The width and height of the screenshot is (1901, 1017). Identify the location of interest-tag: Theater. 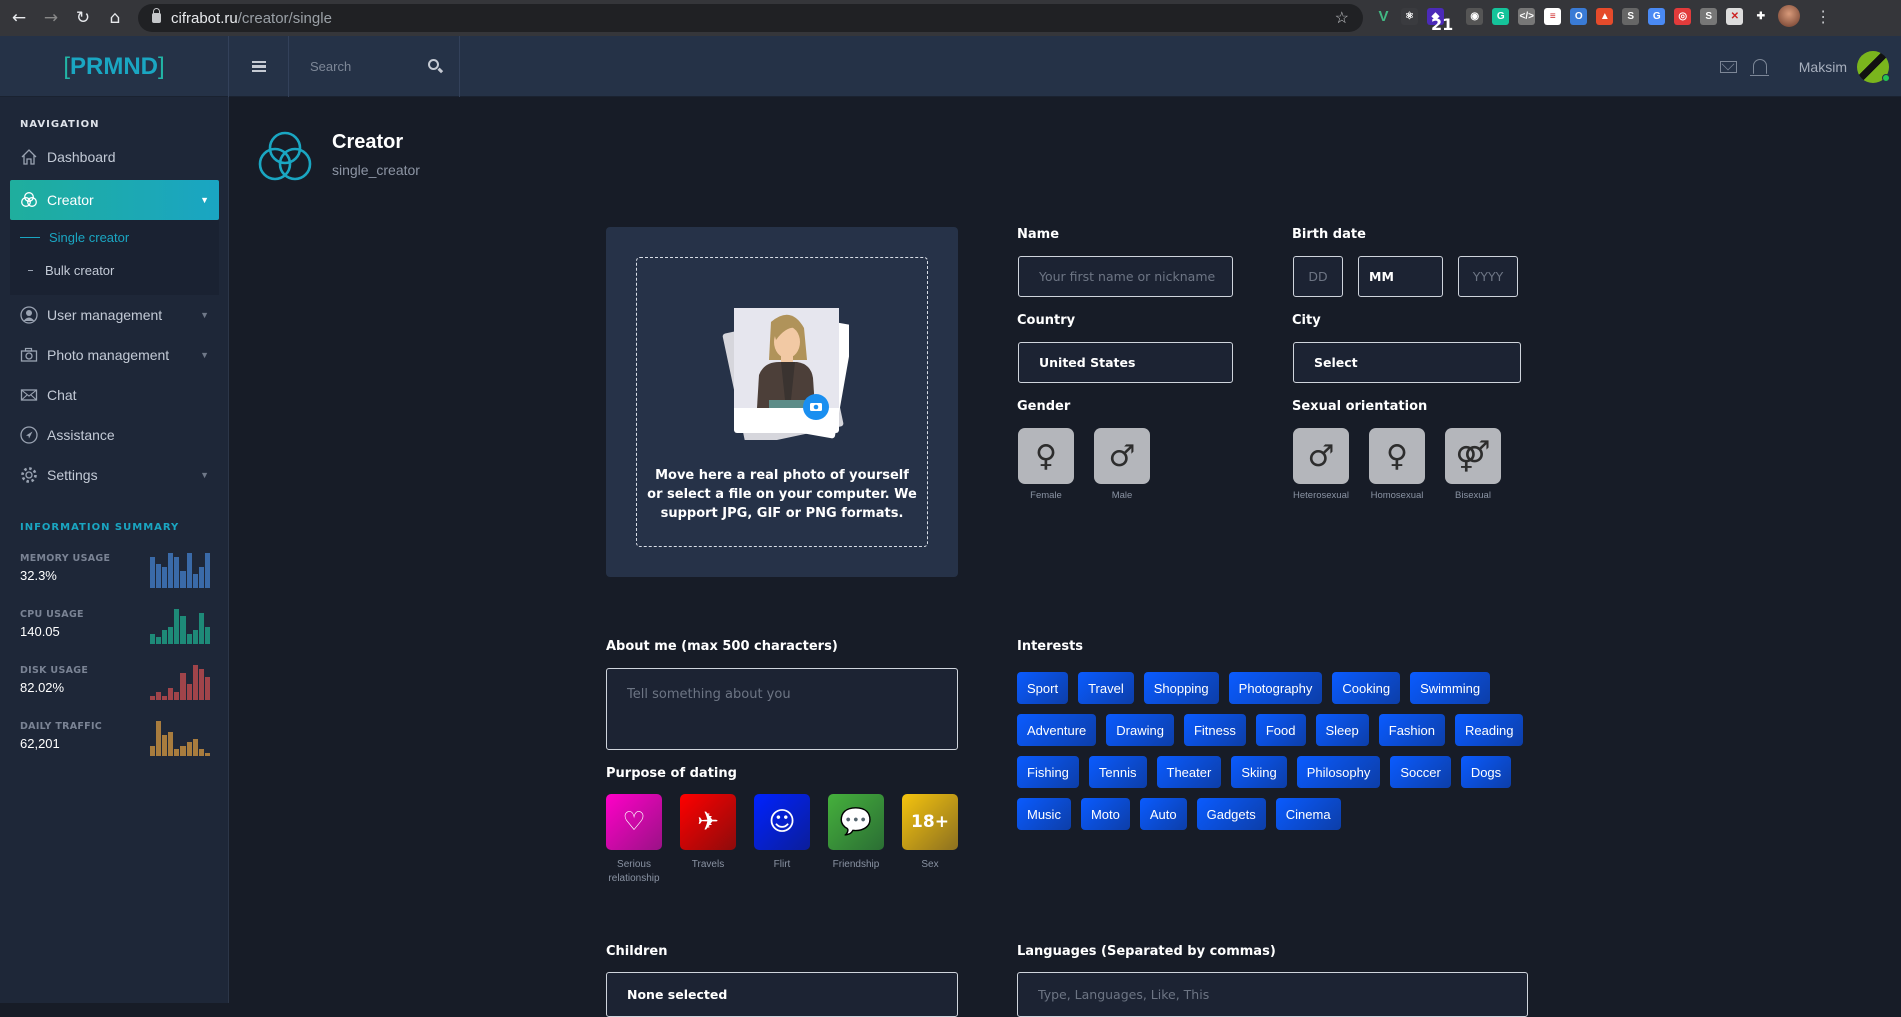
(1189, 772).